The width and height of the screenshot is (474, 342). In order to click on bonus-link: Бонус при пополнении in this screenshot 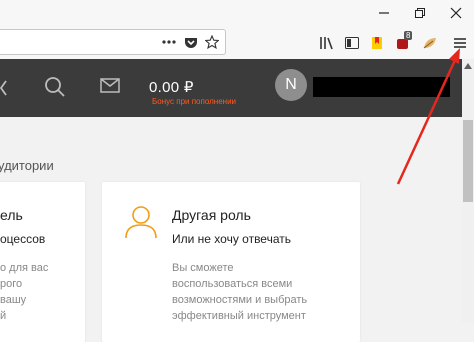, I will do `click(194, 101)`.